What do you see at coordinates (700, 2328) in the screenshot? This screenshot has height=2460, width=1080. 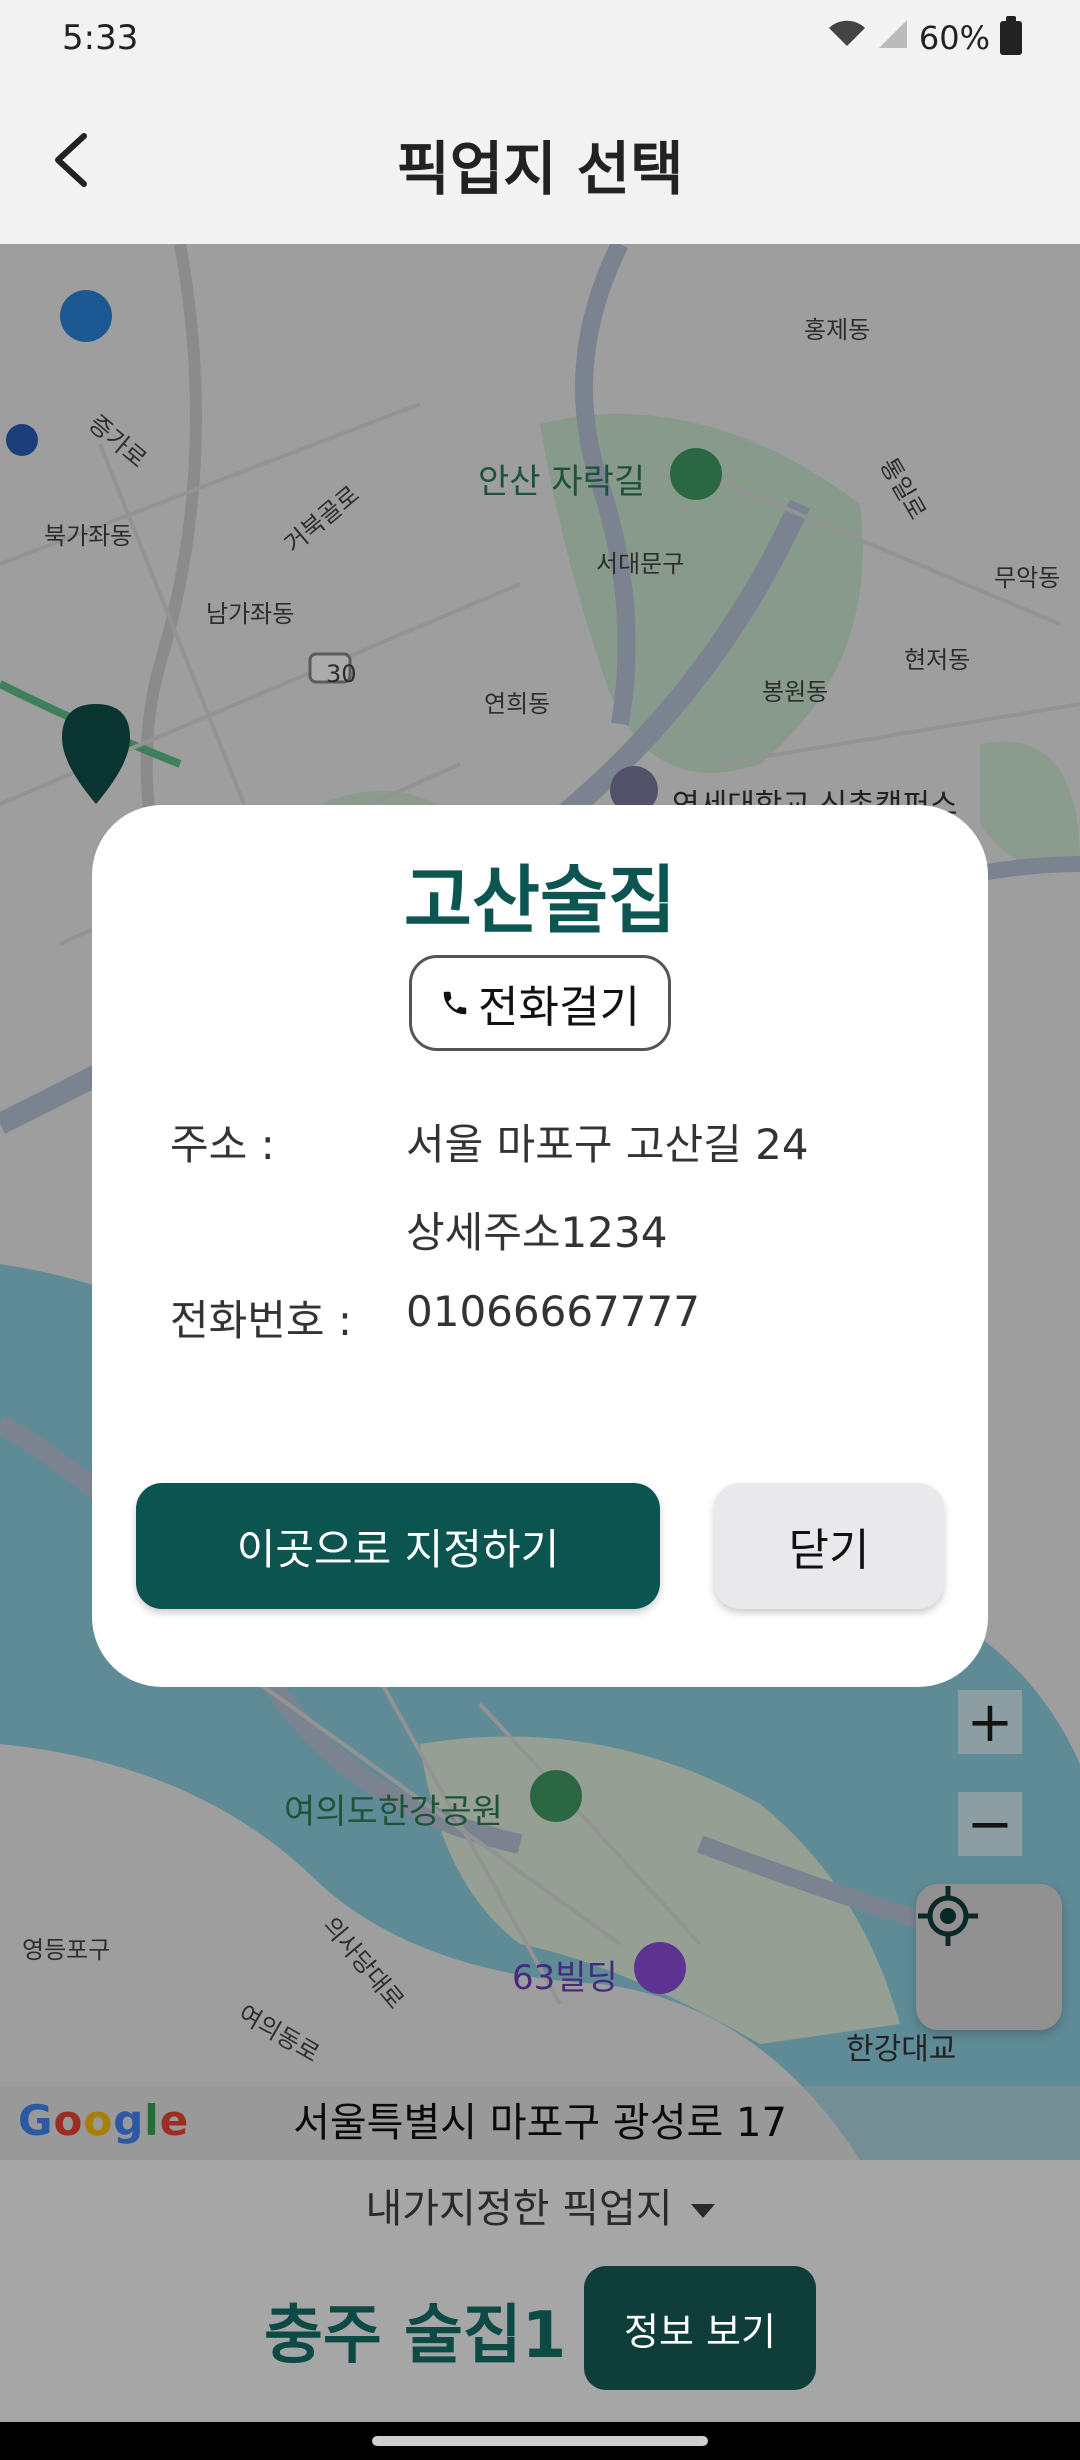 I see `view-info-button: 정보 보기` at bounding box center [700, 2328].